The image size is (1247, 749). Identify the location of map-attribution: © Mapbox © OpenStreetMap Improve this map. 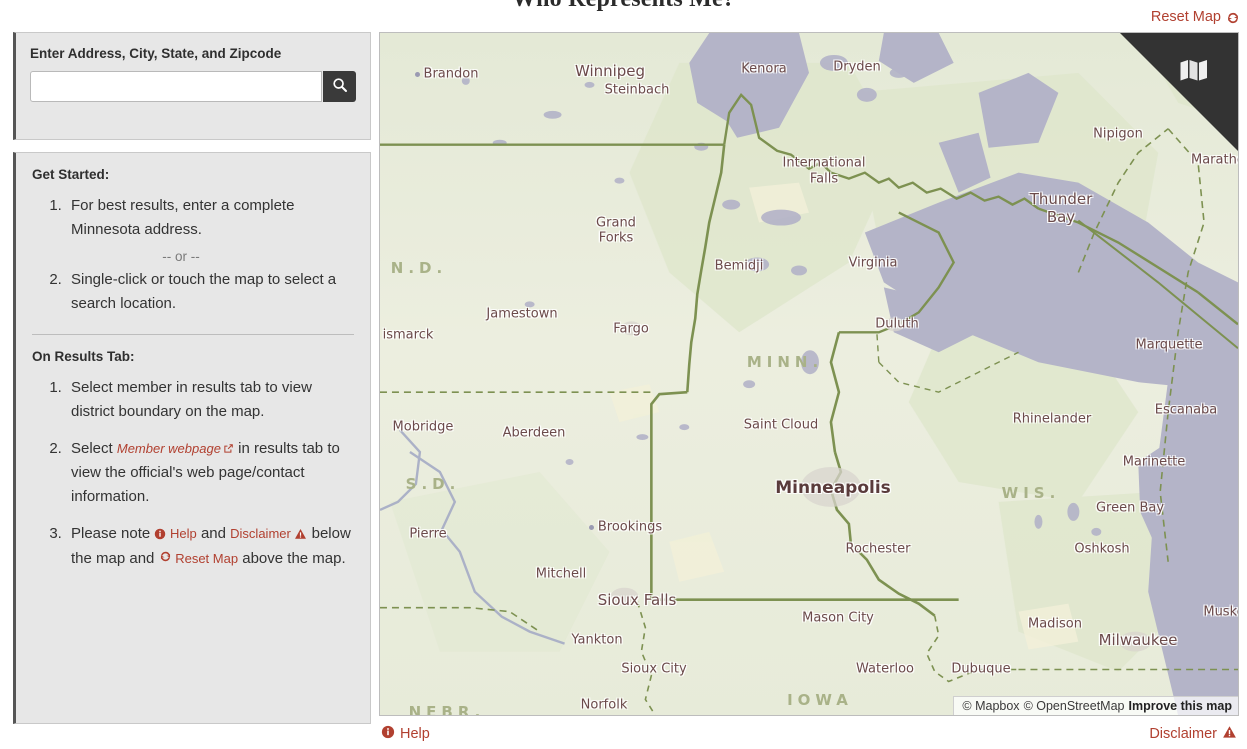
(1095, 705).